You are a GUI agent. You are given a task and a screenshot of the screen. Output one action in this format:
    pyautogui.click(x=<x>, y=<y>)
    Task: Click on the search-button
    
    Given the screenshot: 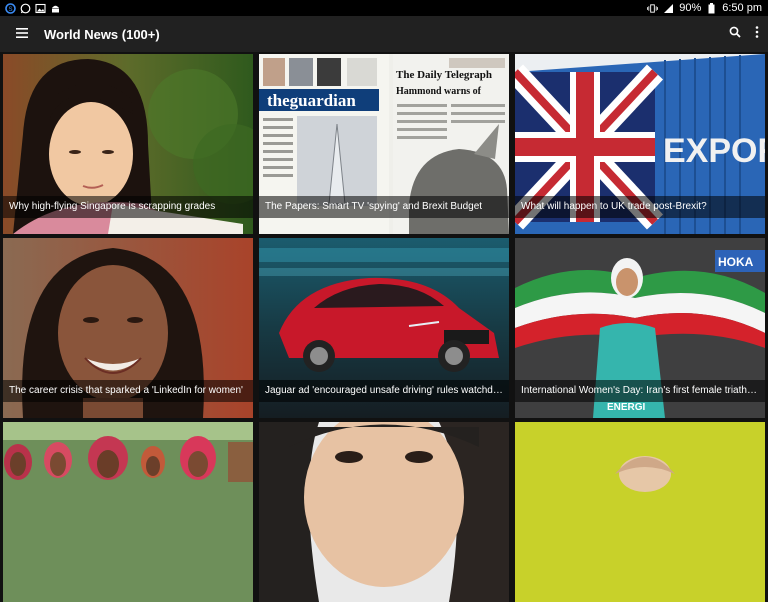 What is the action you would take?
    pyautogui.click(x=735, y=34)
    